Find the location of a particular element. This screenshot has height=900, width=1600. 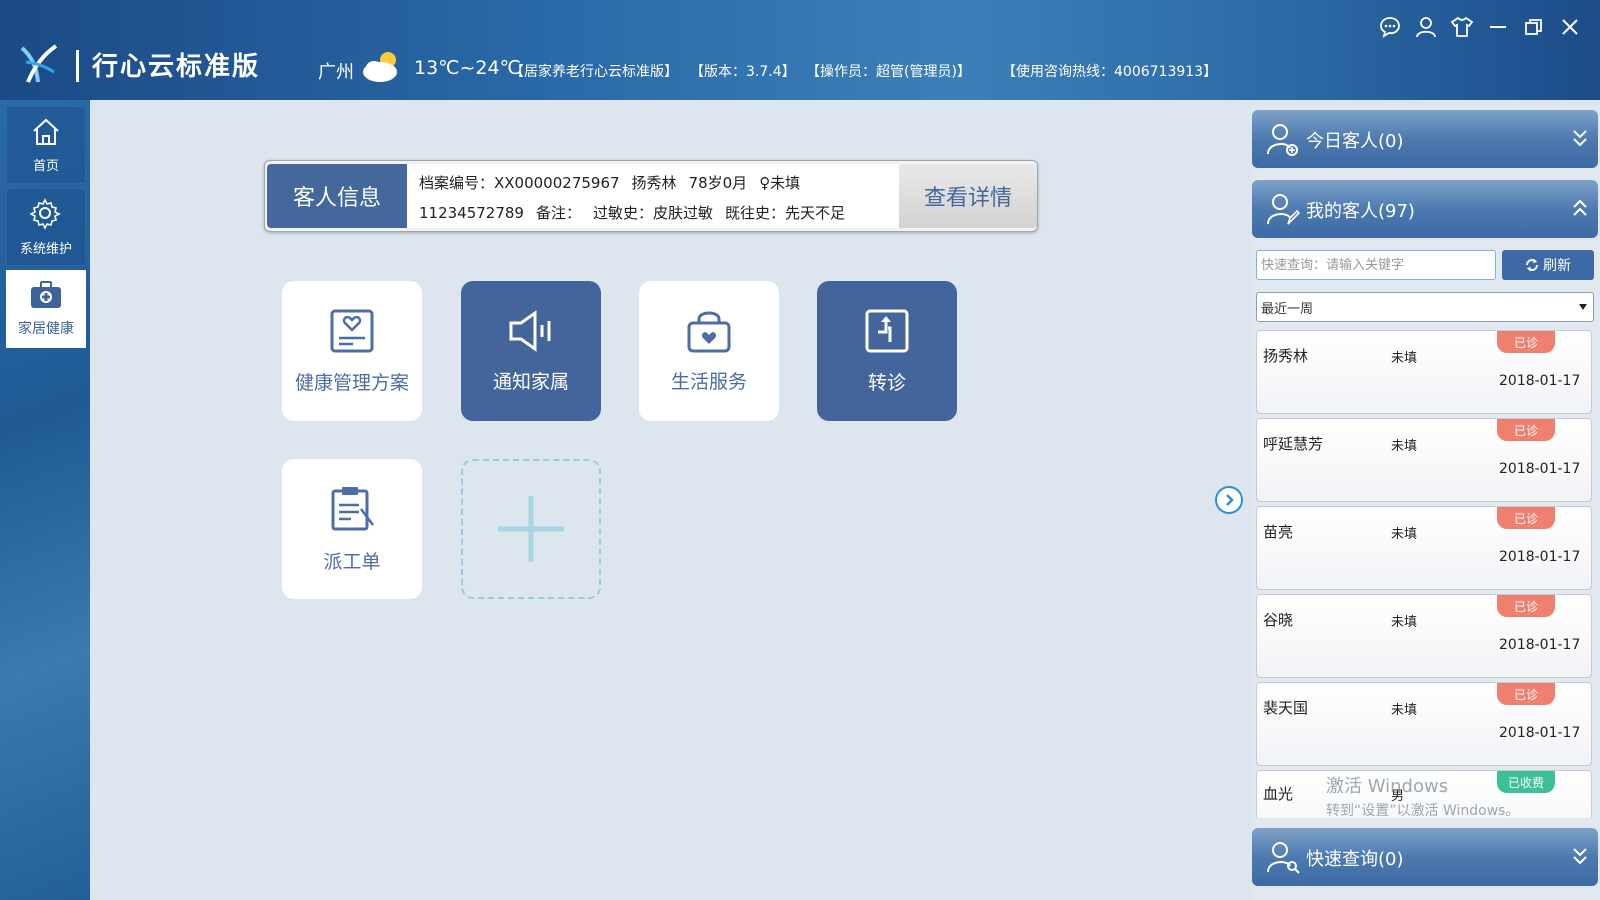

quick-search-input is located at coordinates (1376, 265).